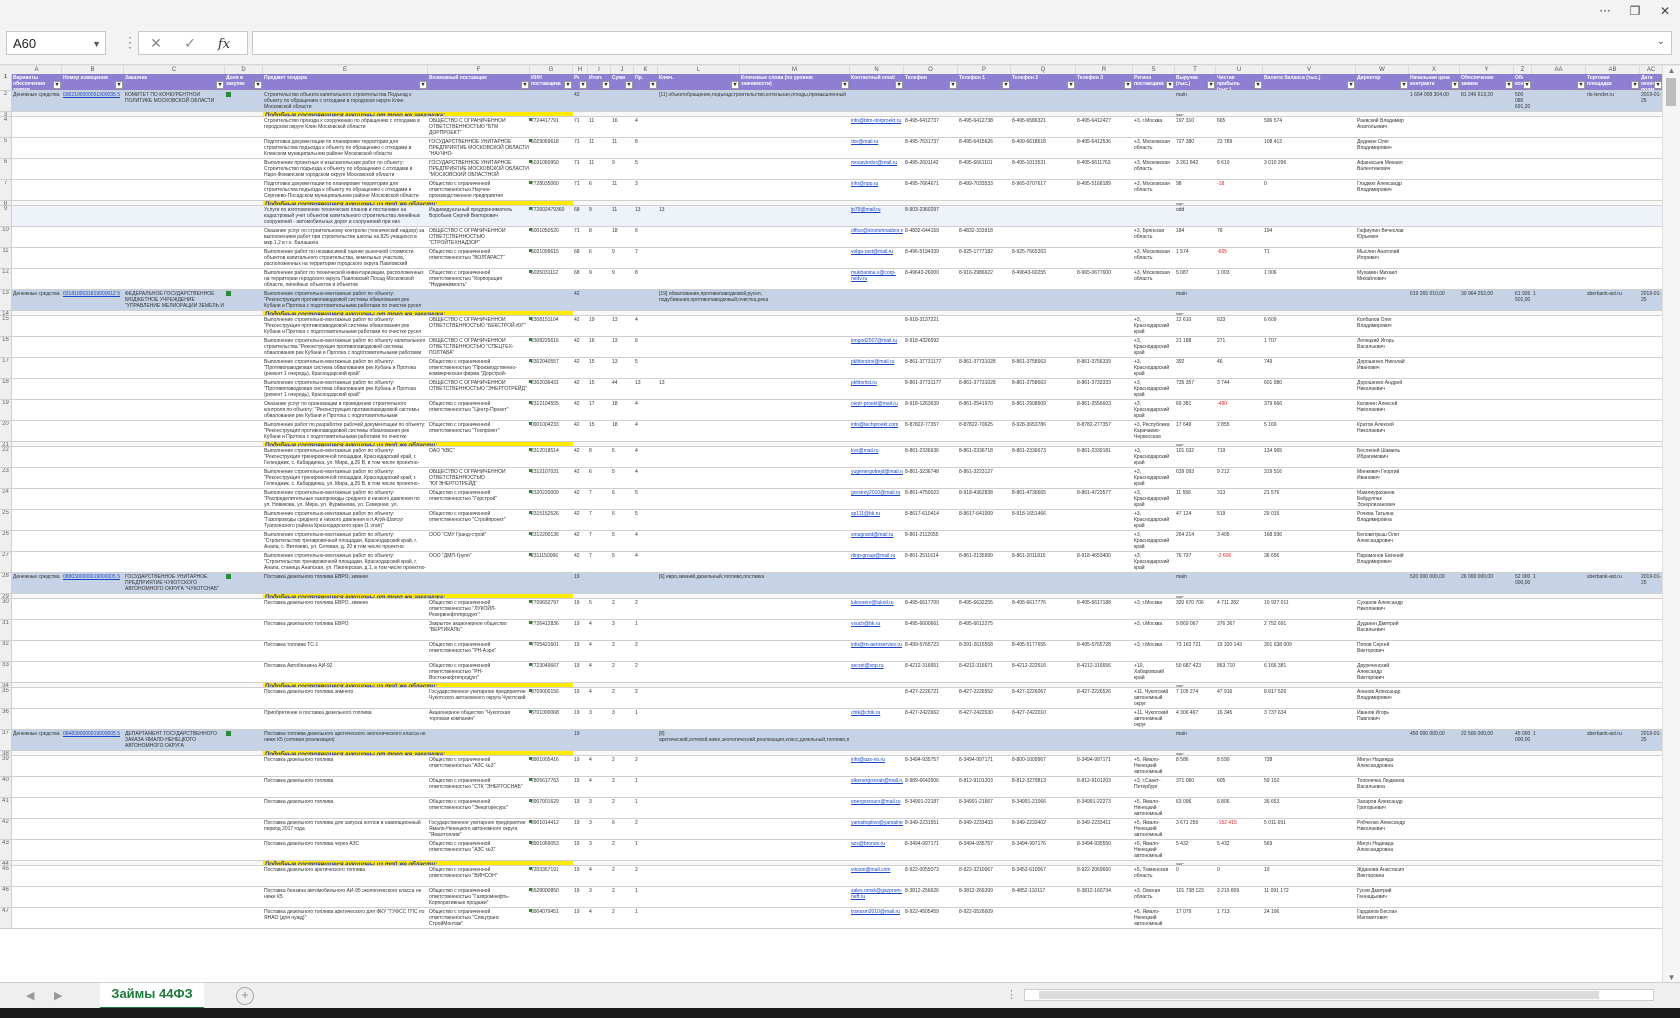  Describe the element at coordinates (1665, 11) in the screenshot. I see `close-icon: ✕` at that location.